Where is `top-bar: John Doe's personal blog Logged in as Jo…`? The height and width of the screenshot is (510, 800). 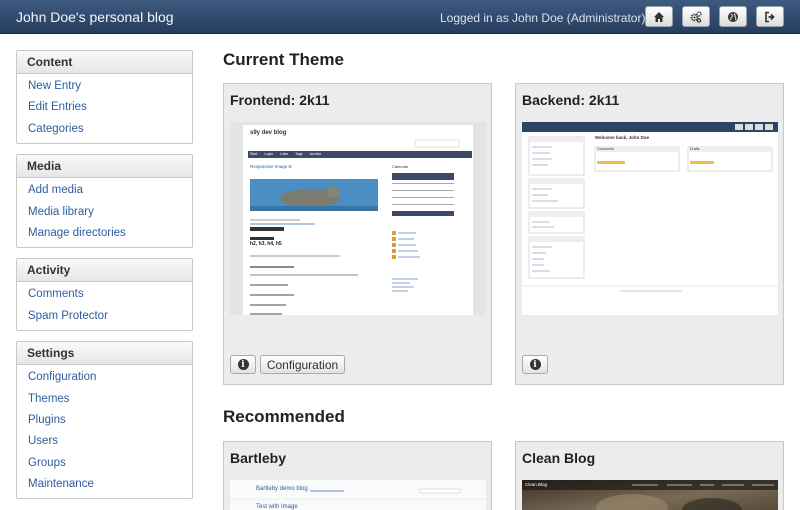
top-bar: John Doe's personal blog Logged in as Jo… is located at coordinates (400, 17).